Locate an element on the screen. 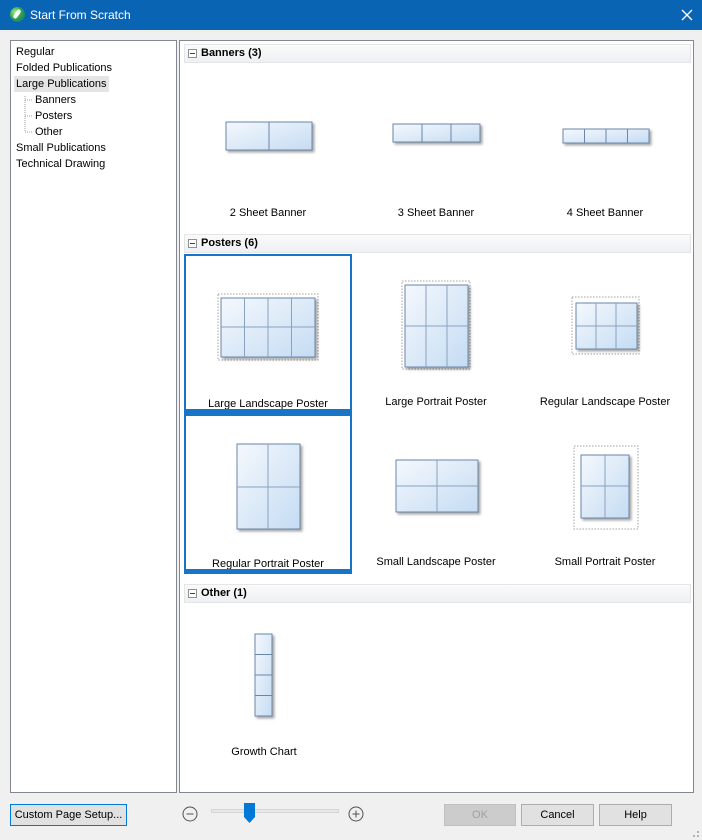  template-small-landscape-poster: Small Landscape Poster is located at coordinates (436, 494).